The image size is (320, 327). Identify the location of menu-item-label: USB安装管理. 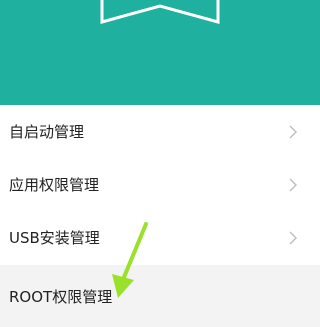
(54, 238).